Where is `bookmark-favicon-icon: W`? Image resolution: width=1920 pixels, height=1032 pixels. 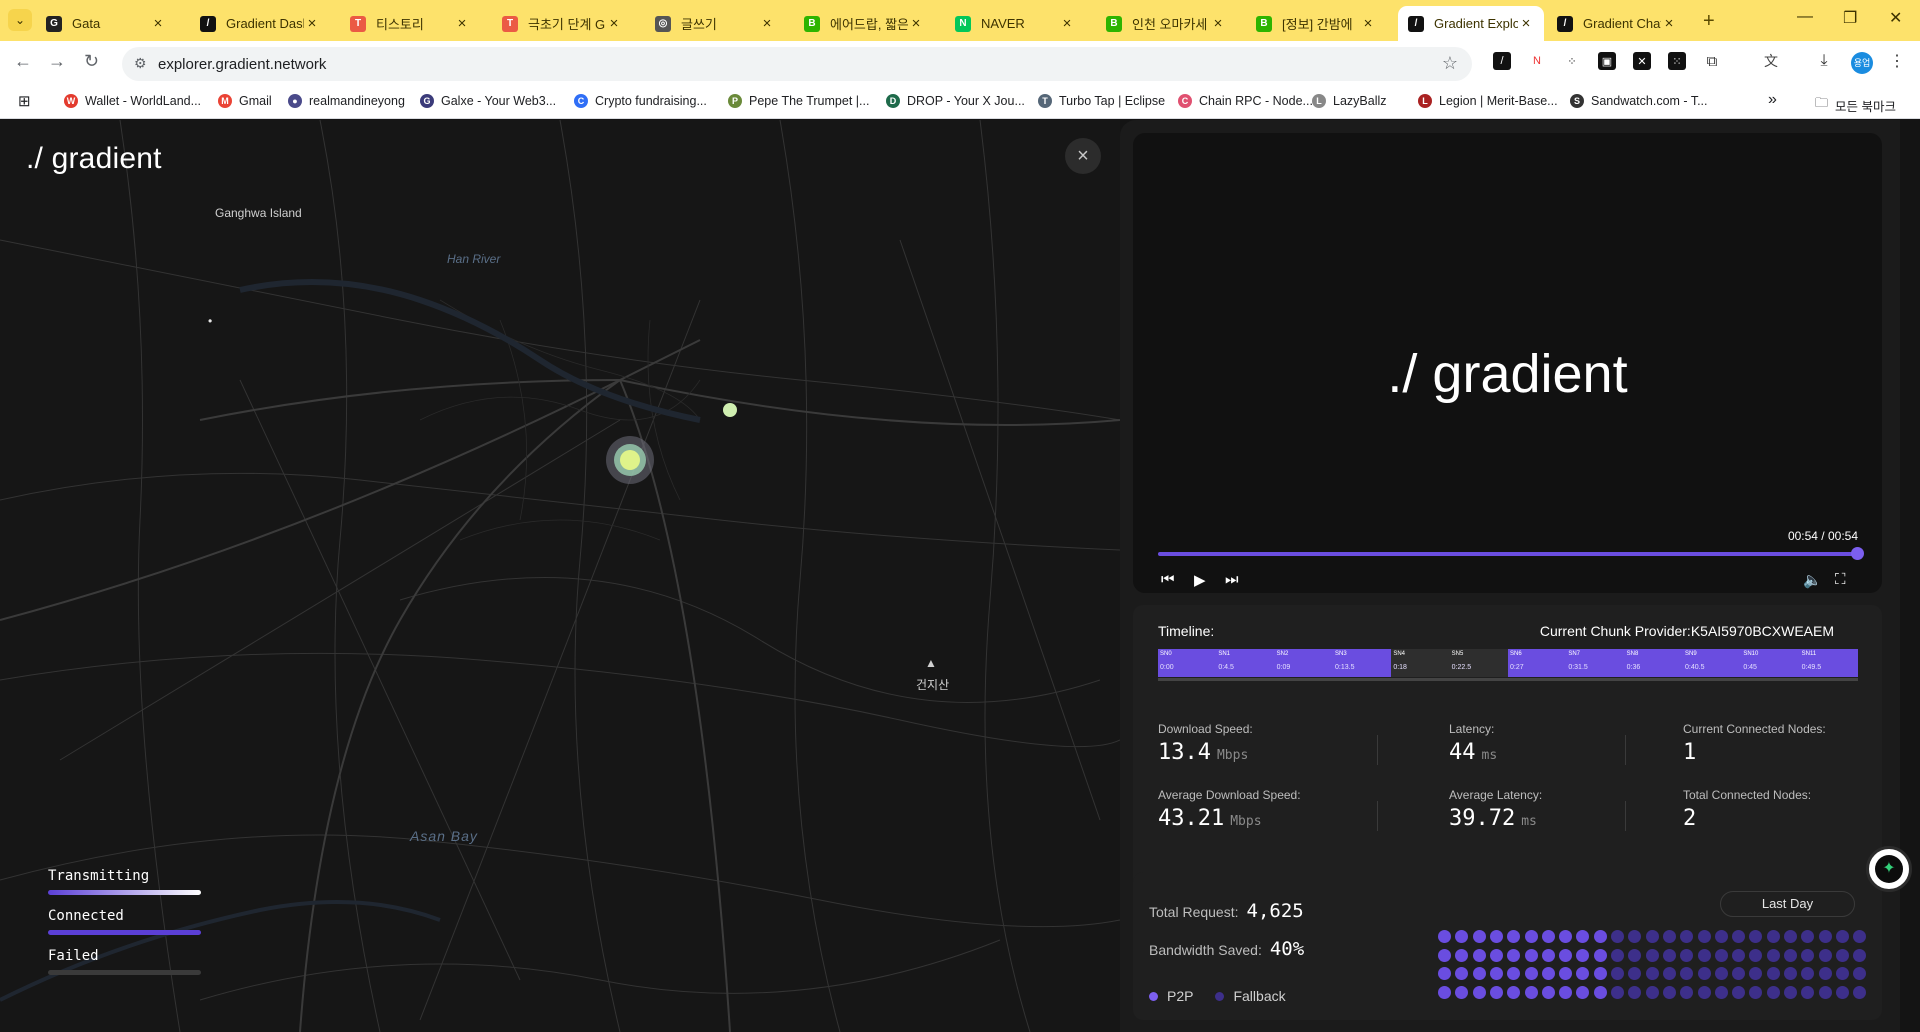 bookmark-favicon-icon: W is located at coordinates (71, 101).